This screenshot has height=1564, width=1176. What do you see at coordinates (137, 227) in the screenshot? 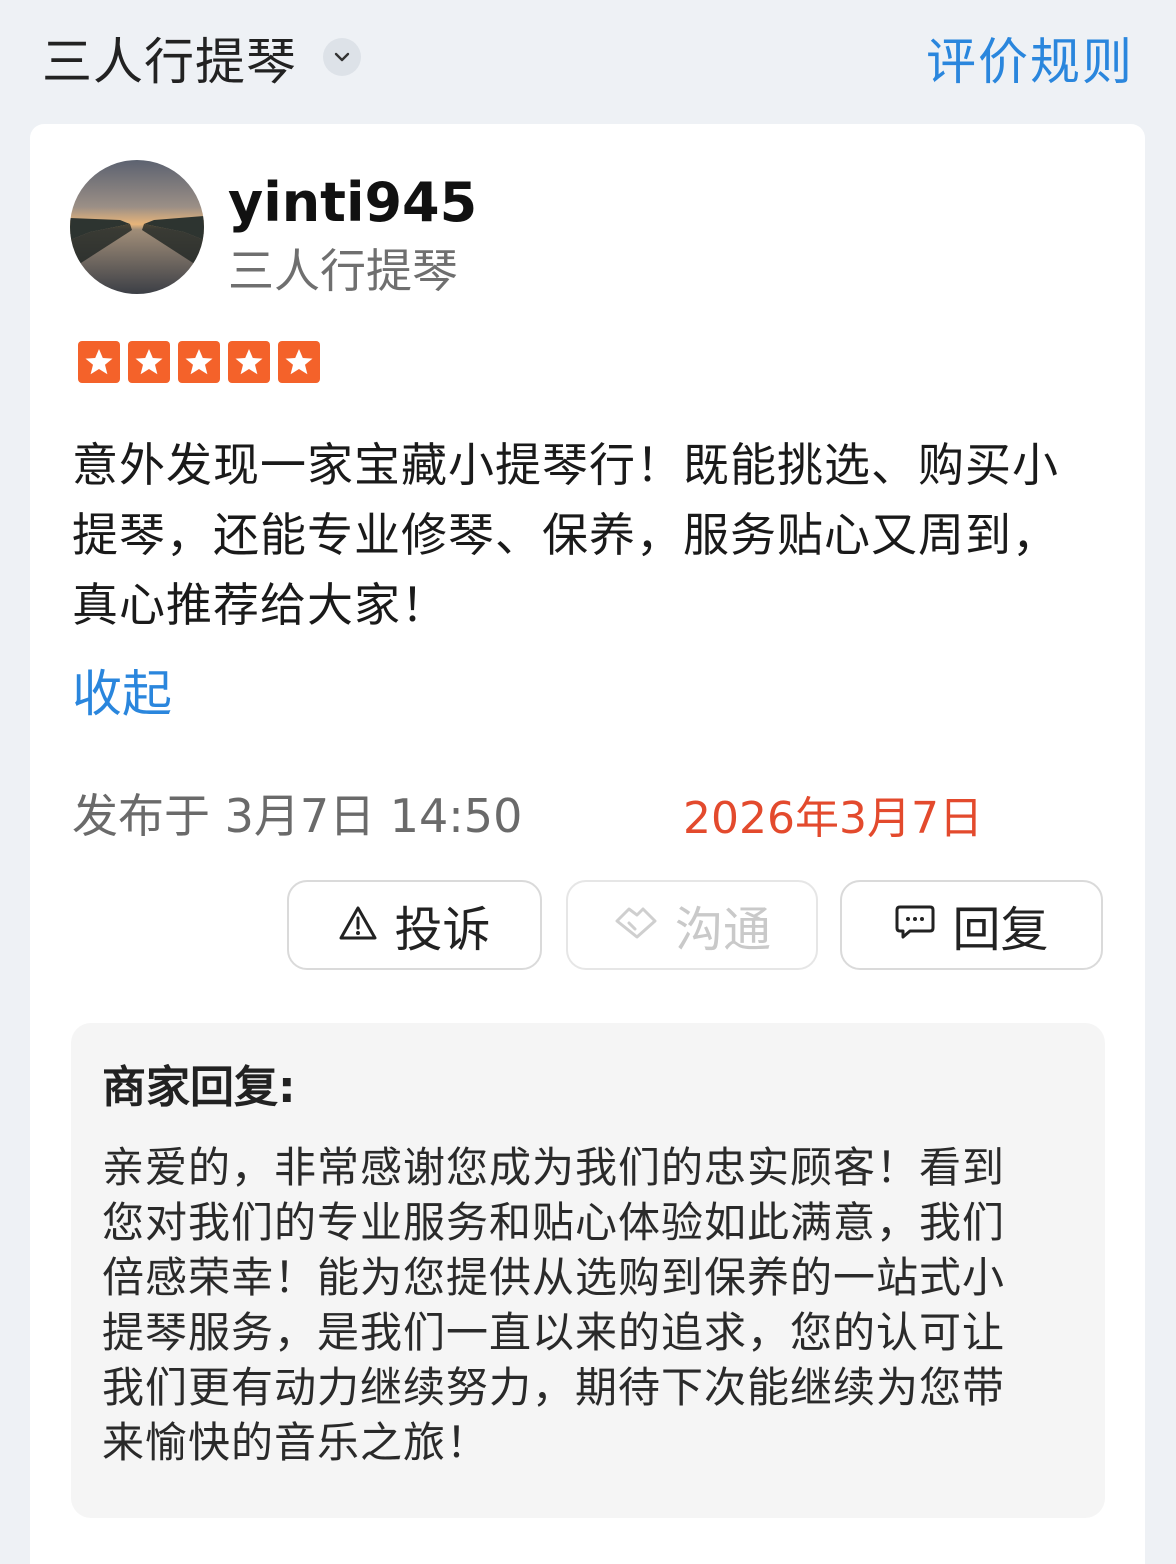
I see `avatar` at bounding box center [137, 227].